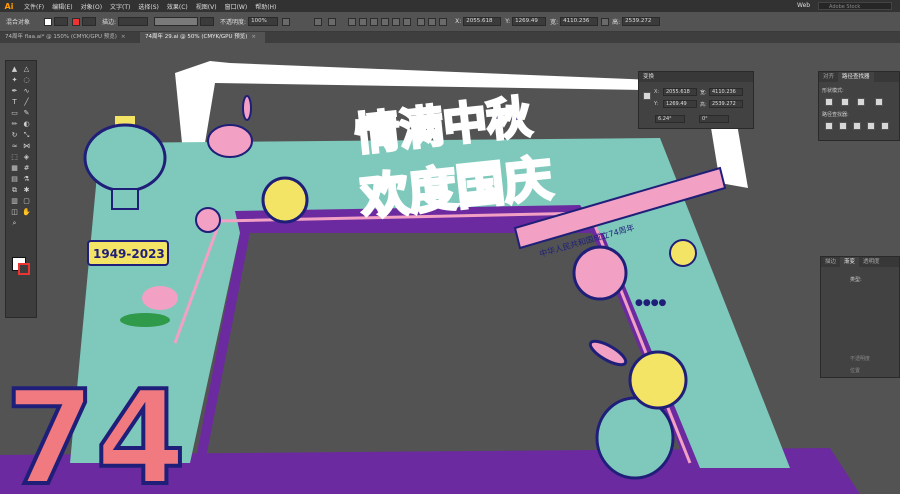 The height and width of the screenshot is (494, 900). I want to click on transform-w-input: 4110.236, so click(726, 92).